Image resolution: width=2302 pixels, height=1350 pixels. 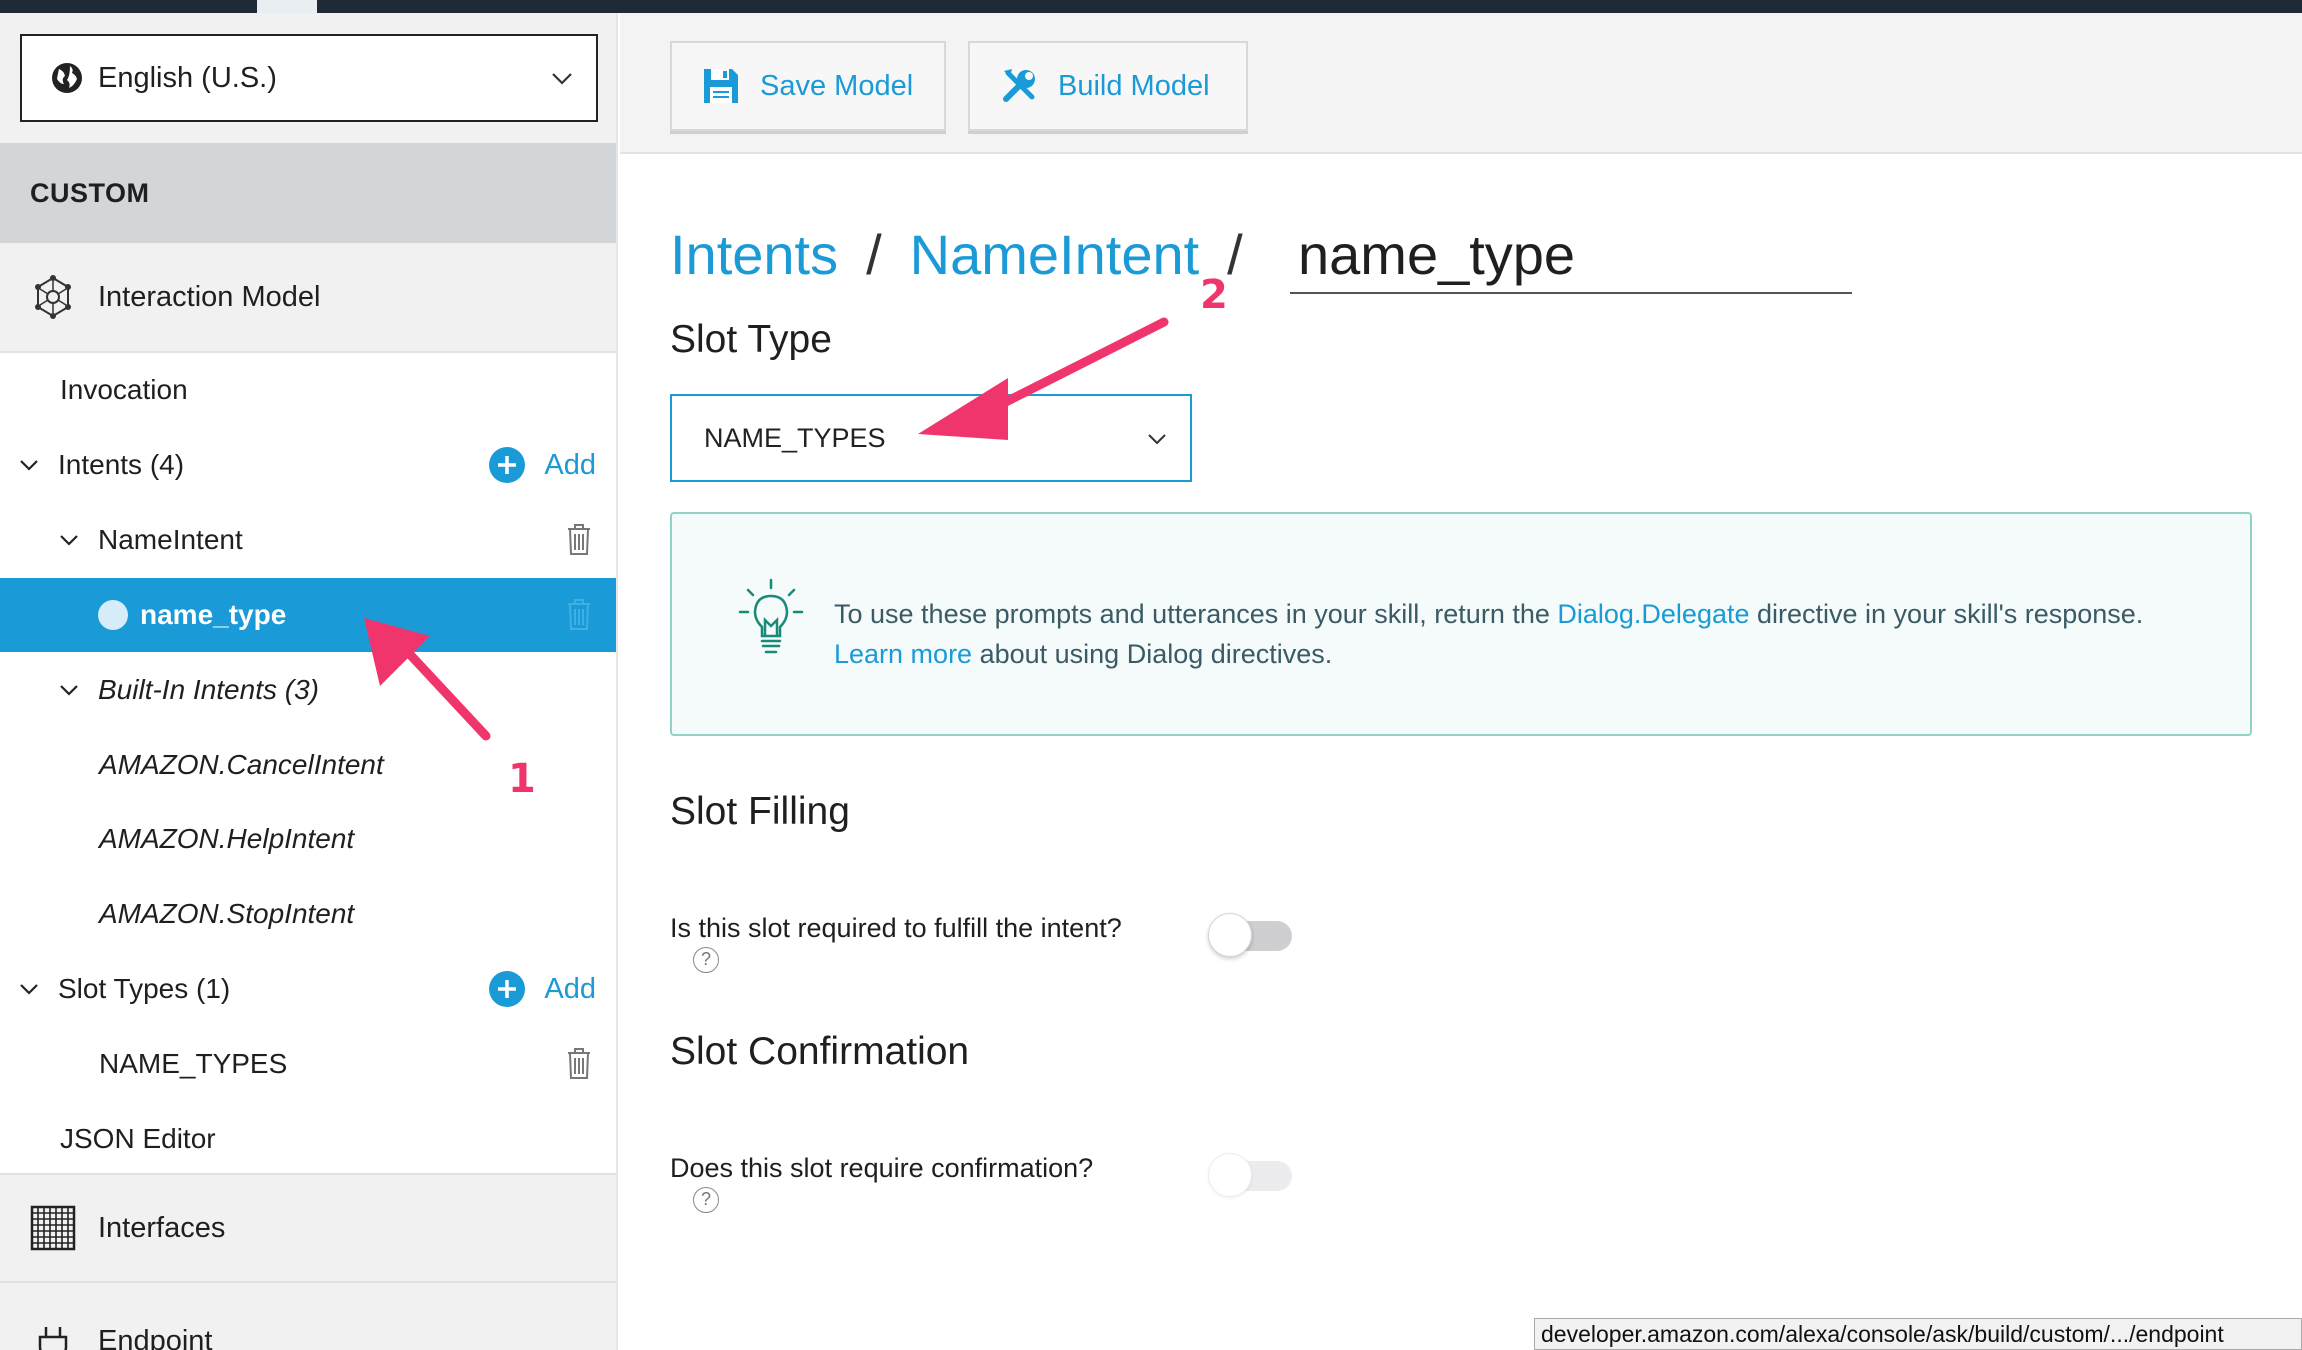 I want to click on custom-section-header: CUSTOM, so click(x=308, y=193).